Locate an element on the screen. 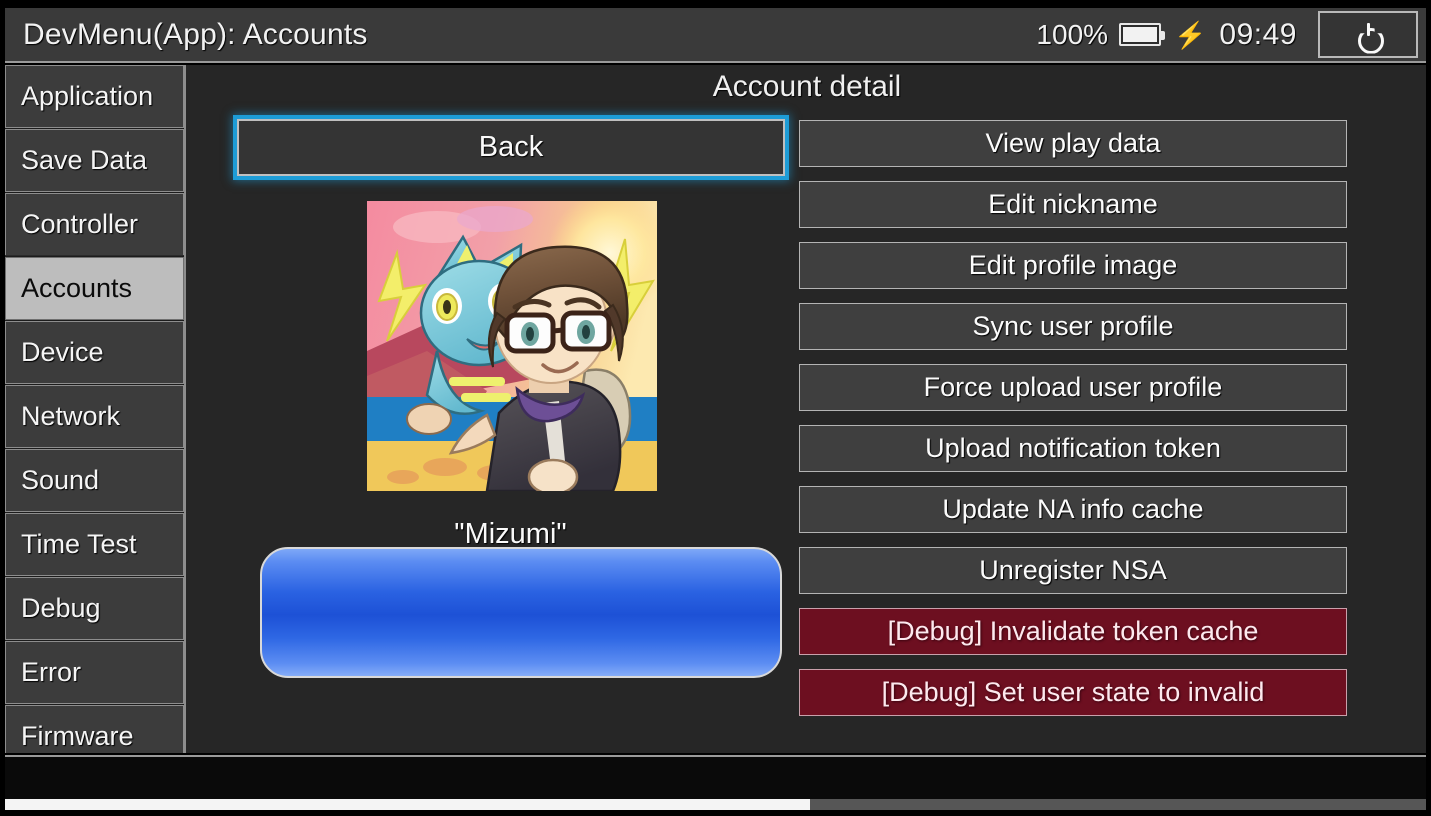  sidebar-item-accounts: Accounts is located at coordinates (94, 288).